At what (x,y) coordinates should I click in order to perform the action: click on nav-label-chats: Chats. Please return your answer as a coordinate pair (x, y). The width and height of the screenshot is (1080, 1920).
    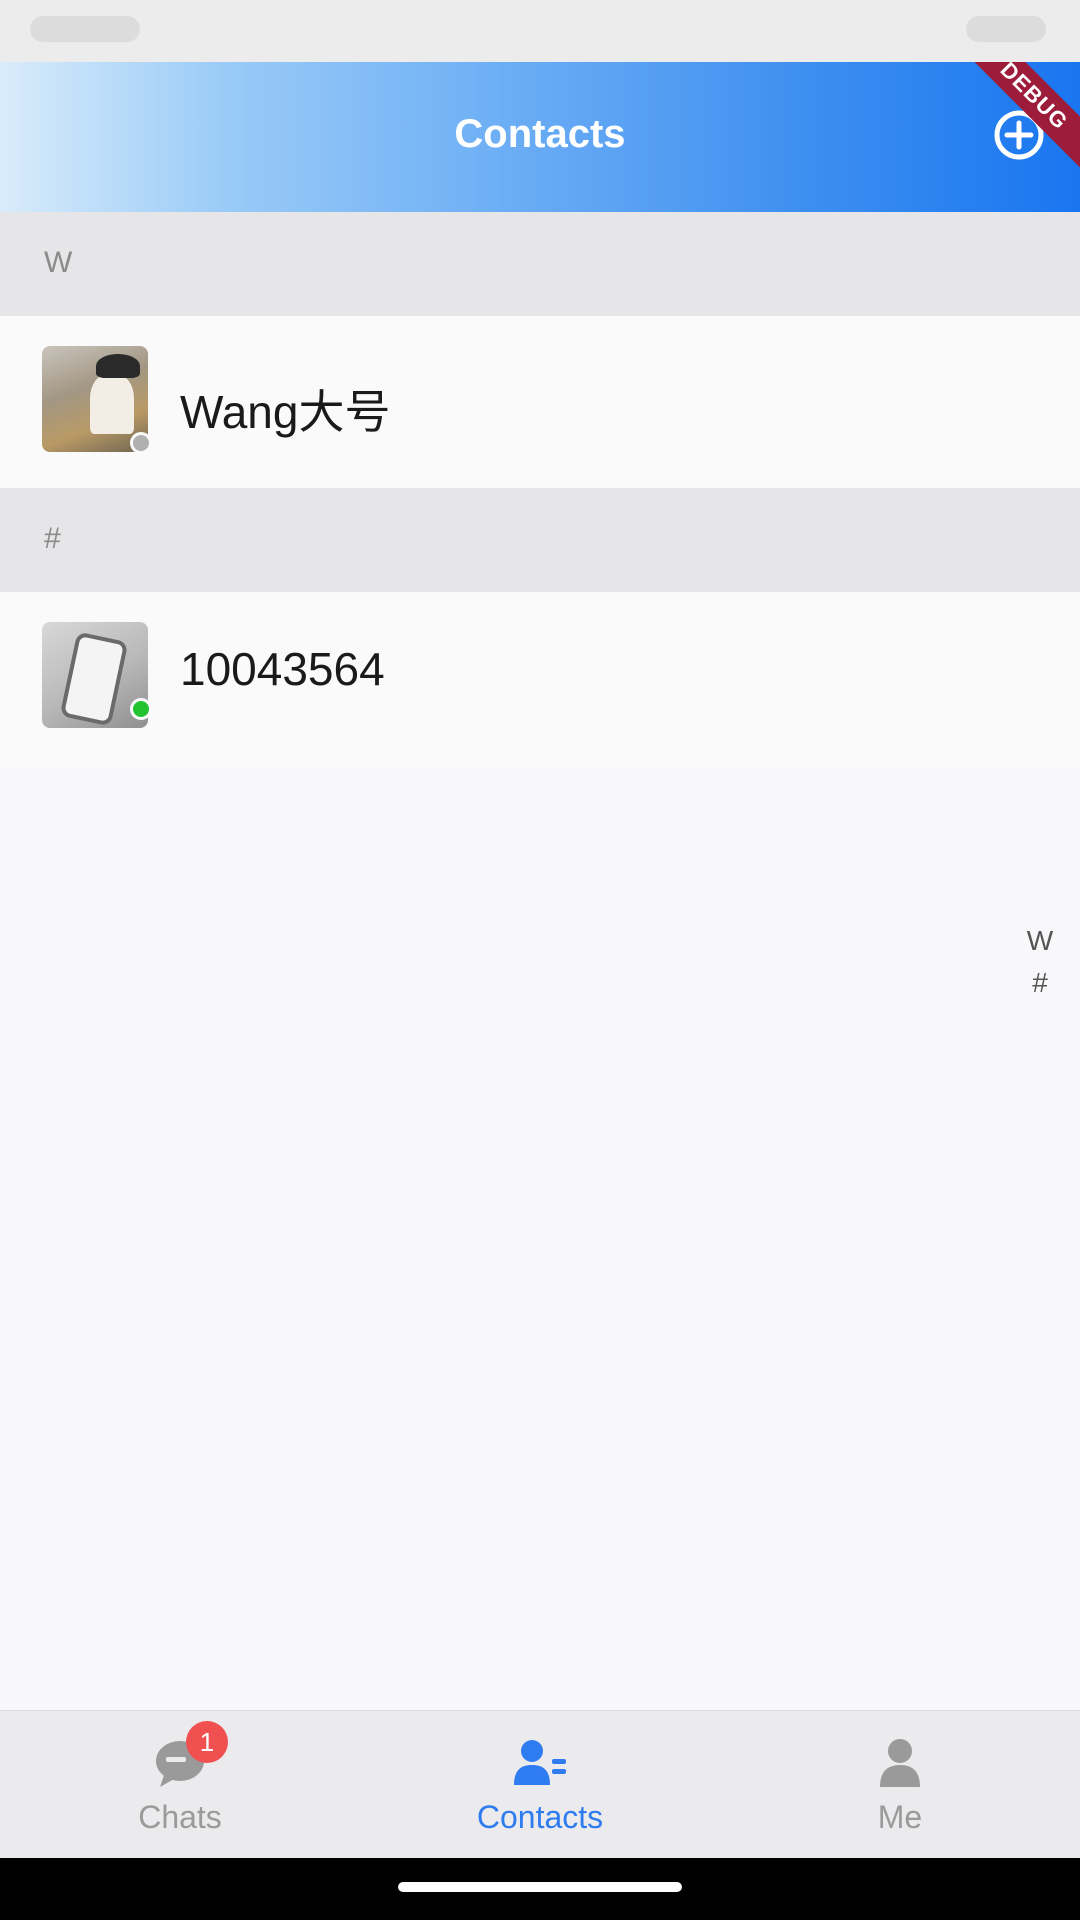
    Looking at the image, I should click on (180, 1817).